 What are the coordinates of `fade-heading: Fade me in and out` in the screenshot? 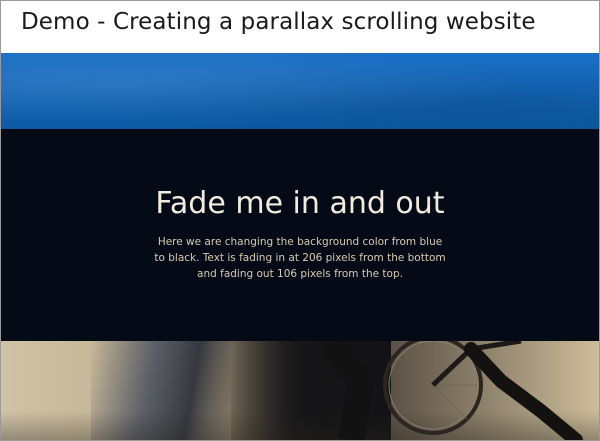 It's located at (300, 203).